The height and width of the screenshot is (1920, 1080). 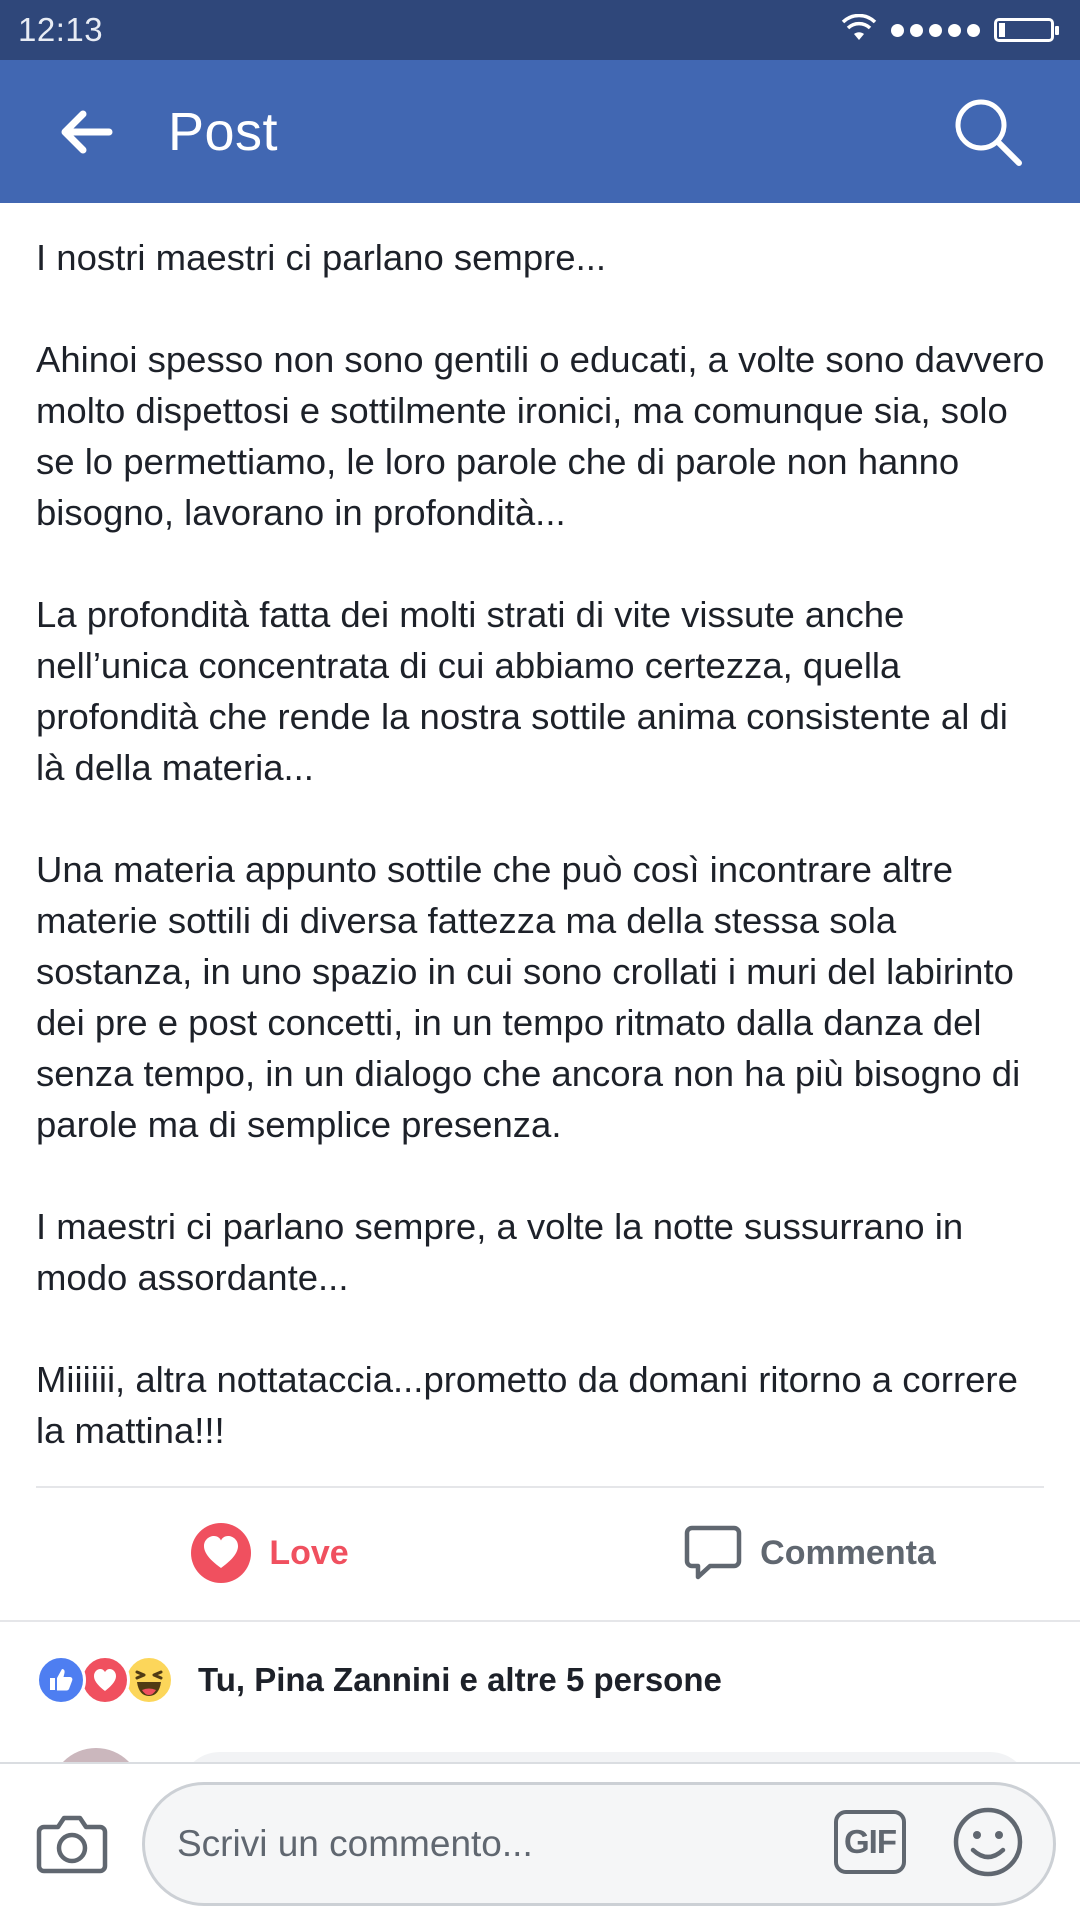 I want to click on comment-input-container, so click(x=599, y=1844).